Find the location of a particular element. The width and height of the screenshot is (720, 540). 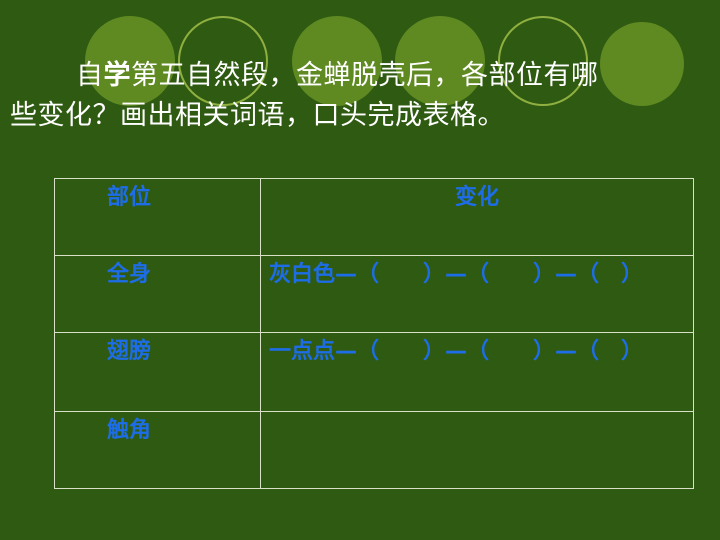

title-line-1-rest: 第五自然段，金蝉脱壳后，各部位有哪 is located at coordinates (365, 75).